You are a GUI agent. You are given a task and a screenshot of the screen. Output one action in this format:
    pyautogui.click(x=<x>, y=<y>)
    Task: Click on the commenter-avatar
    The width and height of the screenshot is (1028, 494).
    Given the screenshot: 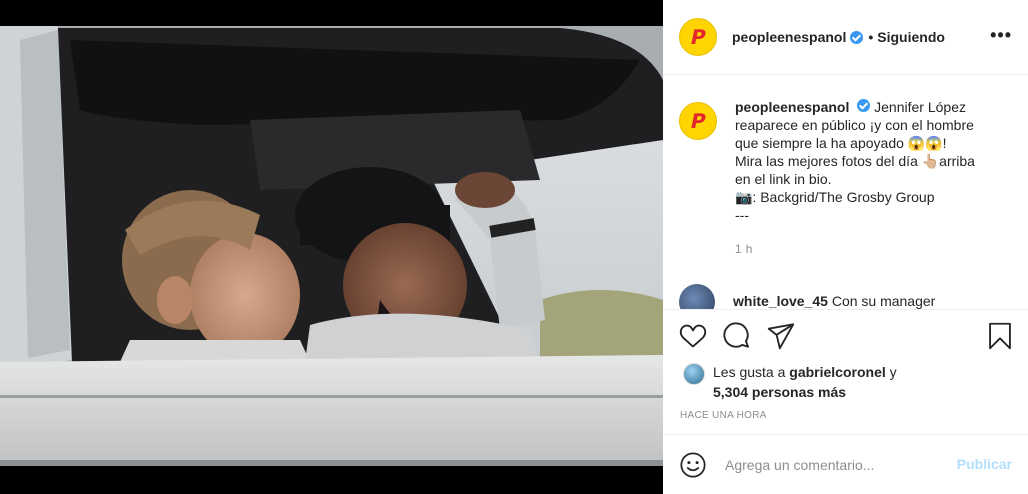 What is the action you would take?
    pyautogui.click(x=697, y=296)
    